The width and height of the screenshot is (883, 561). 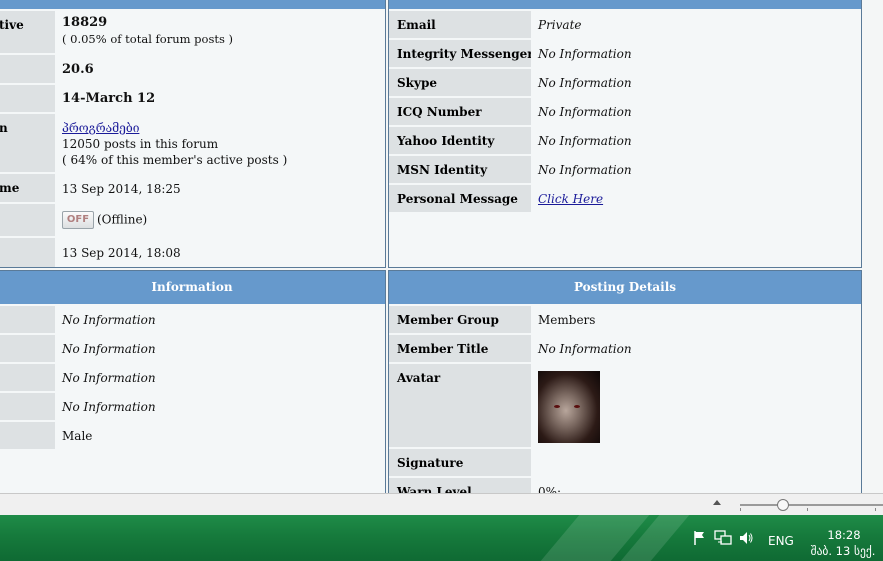 What do you see at coordinates (192, 253) in the screenshot?
I see `last-activity-row: 13 Sep 2014, 18:08` at bounding box center [192, 253].